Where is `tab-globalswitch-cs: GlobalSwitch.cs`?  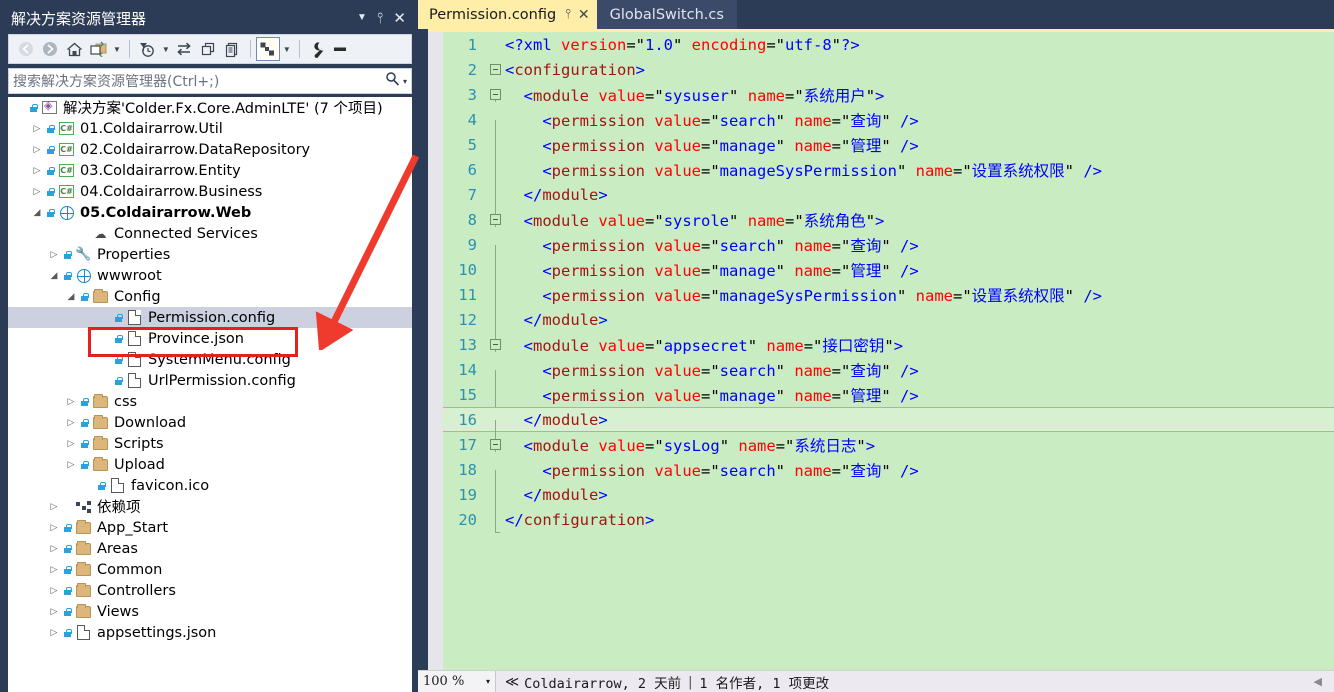
tab-globalswitch-cs: GlobalSwitch.cs is located at coordinates (666, 14).